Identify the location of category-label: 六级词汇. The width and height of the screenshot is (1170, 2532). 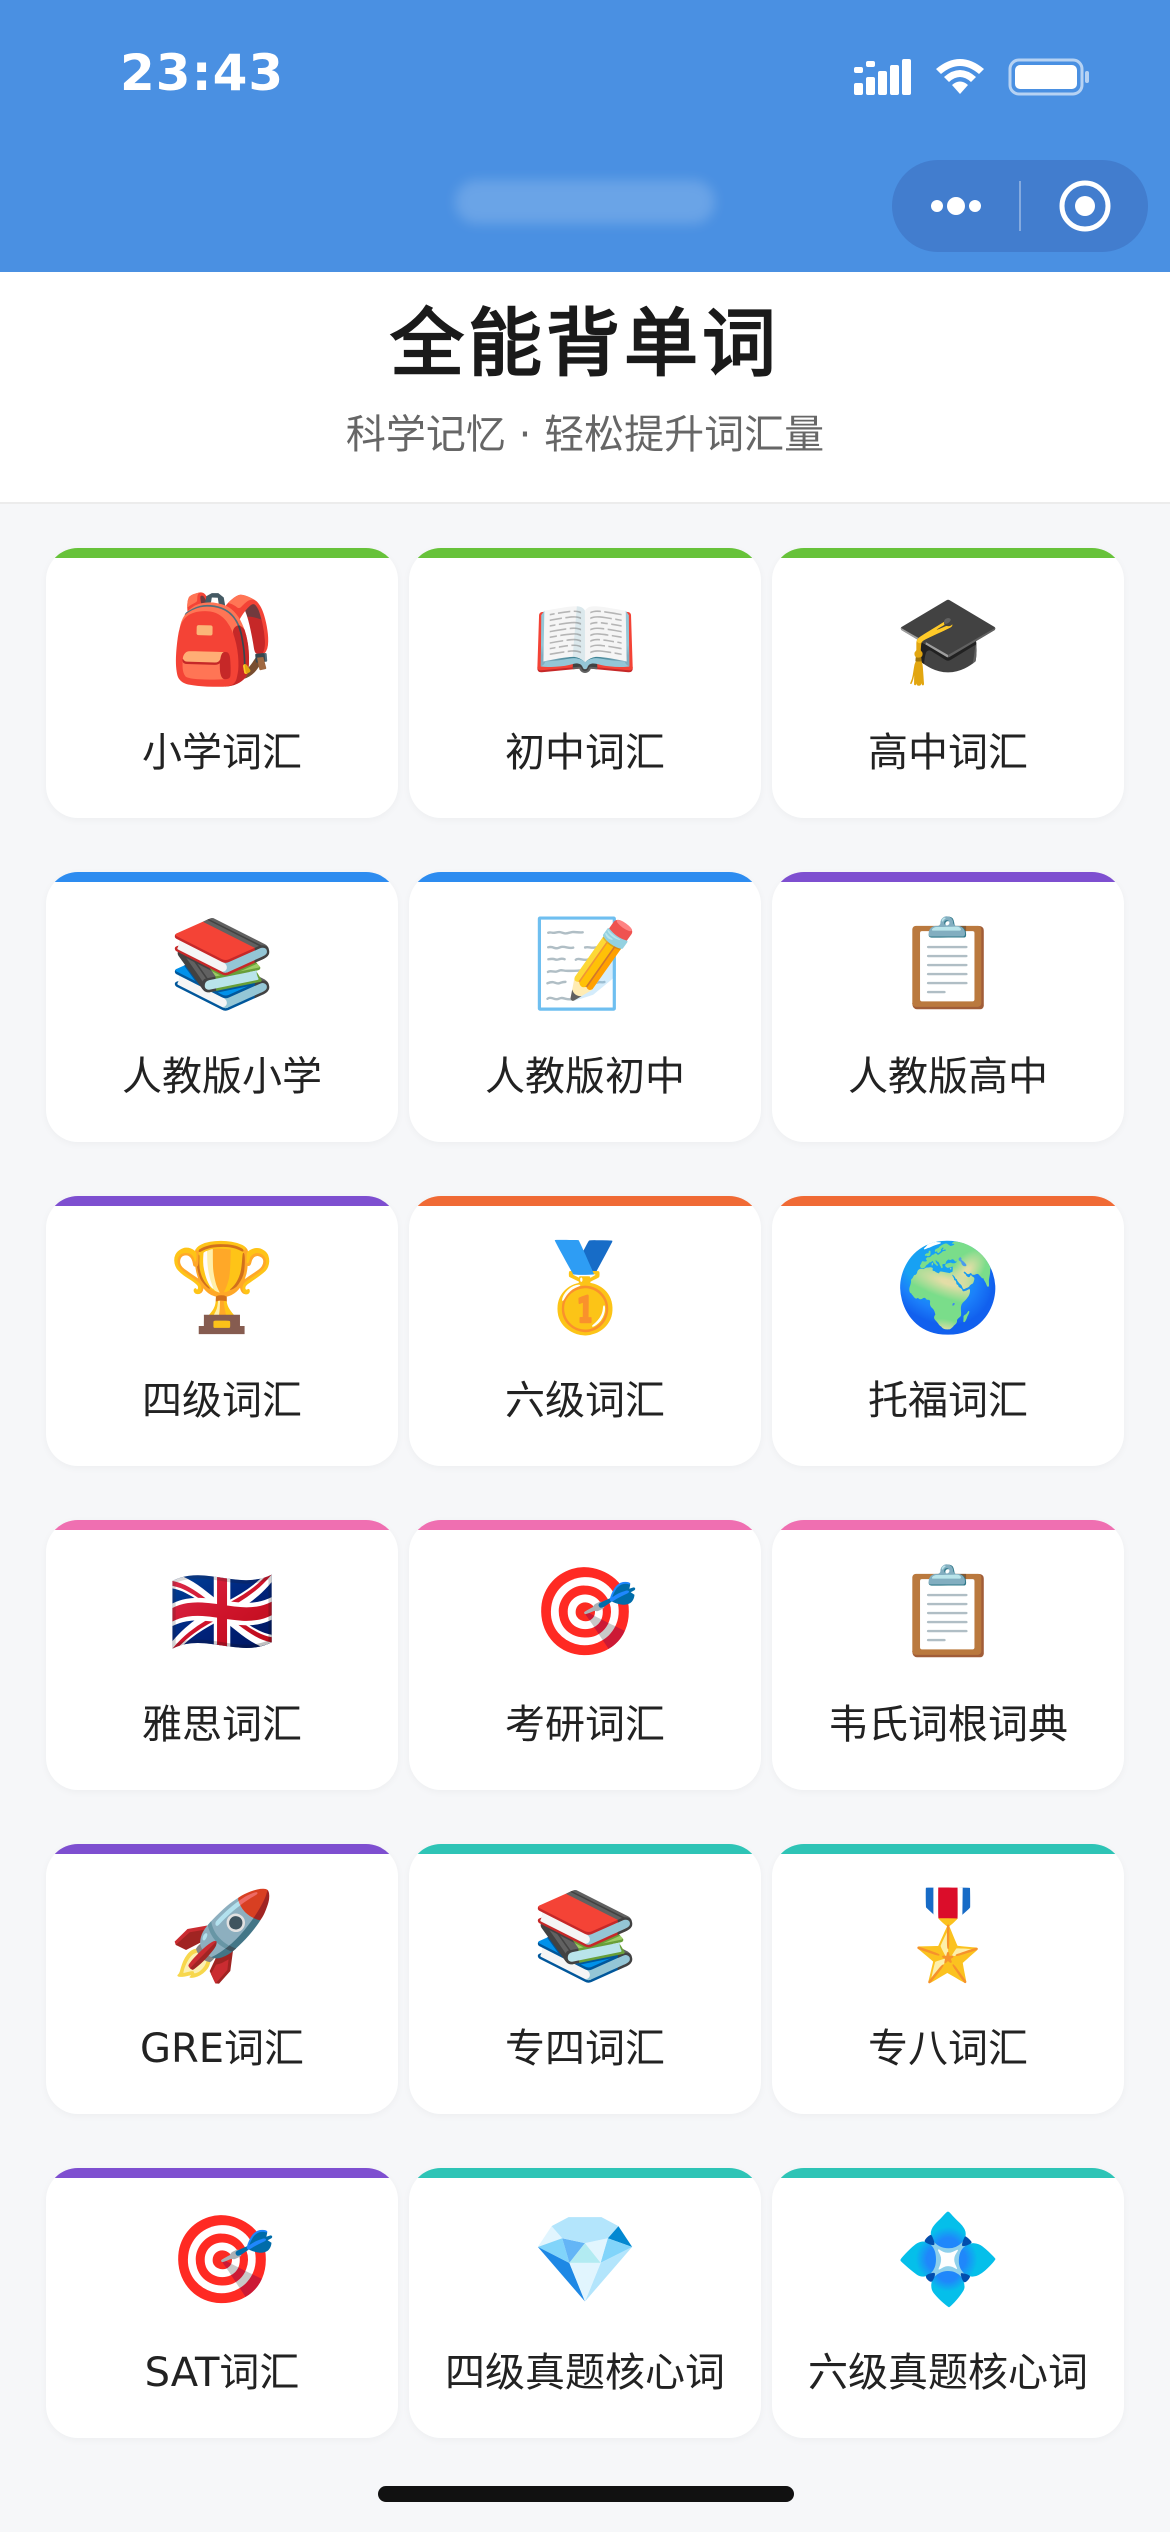
(585, 1401).